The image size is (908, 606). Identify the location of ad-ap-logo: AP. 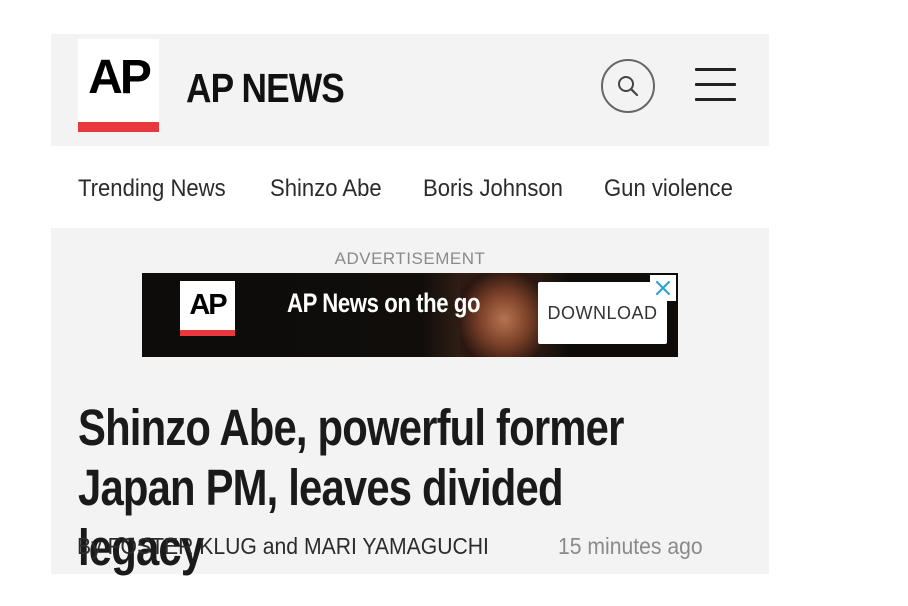
(207, 308).